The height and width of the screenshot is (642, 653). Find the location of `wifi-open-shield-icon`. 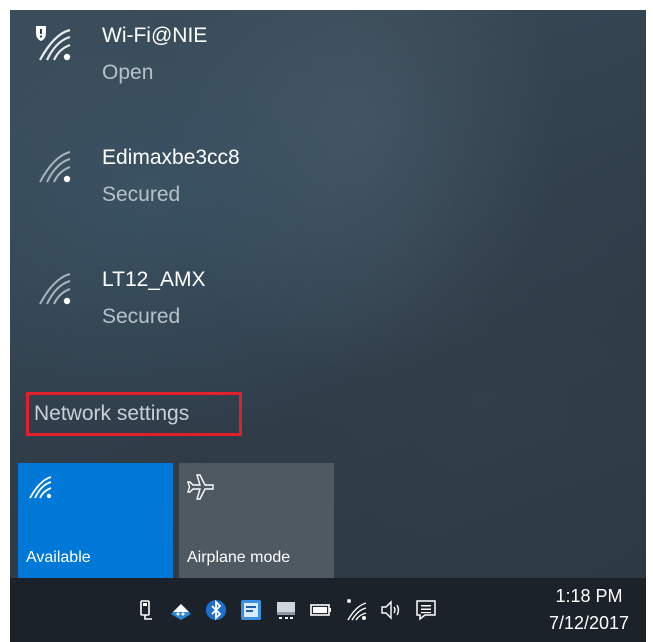

wifi-open-shield-icon is located at coordinates (53, 43).